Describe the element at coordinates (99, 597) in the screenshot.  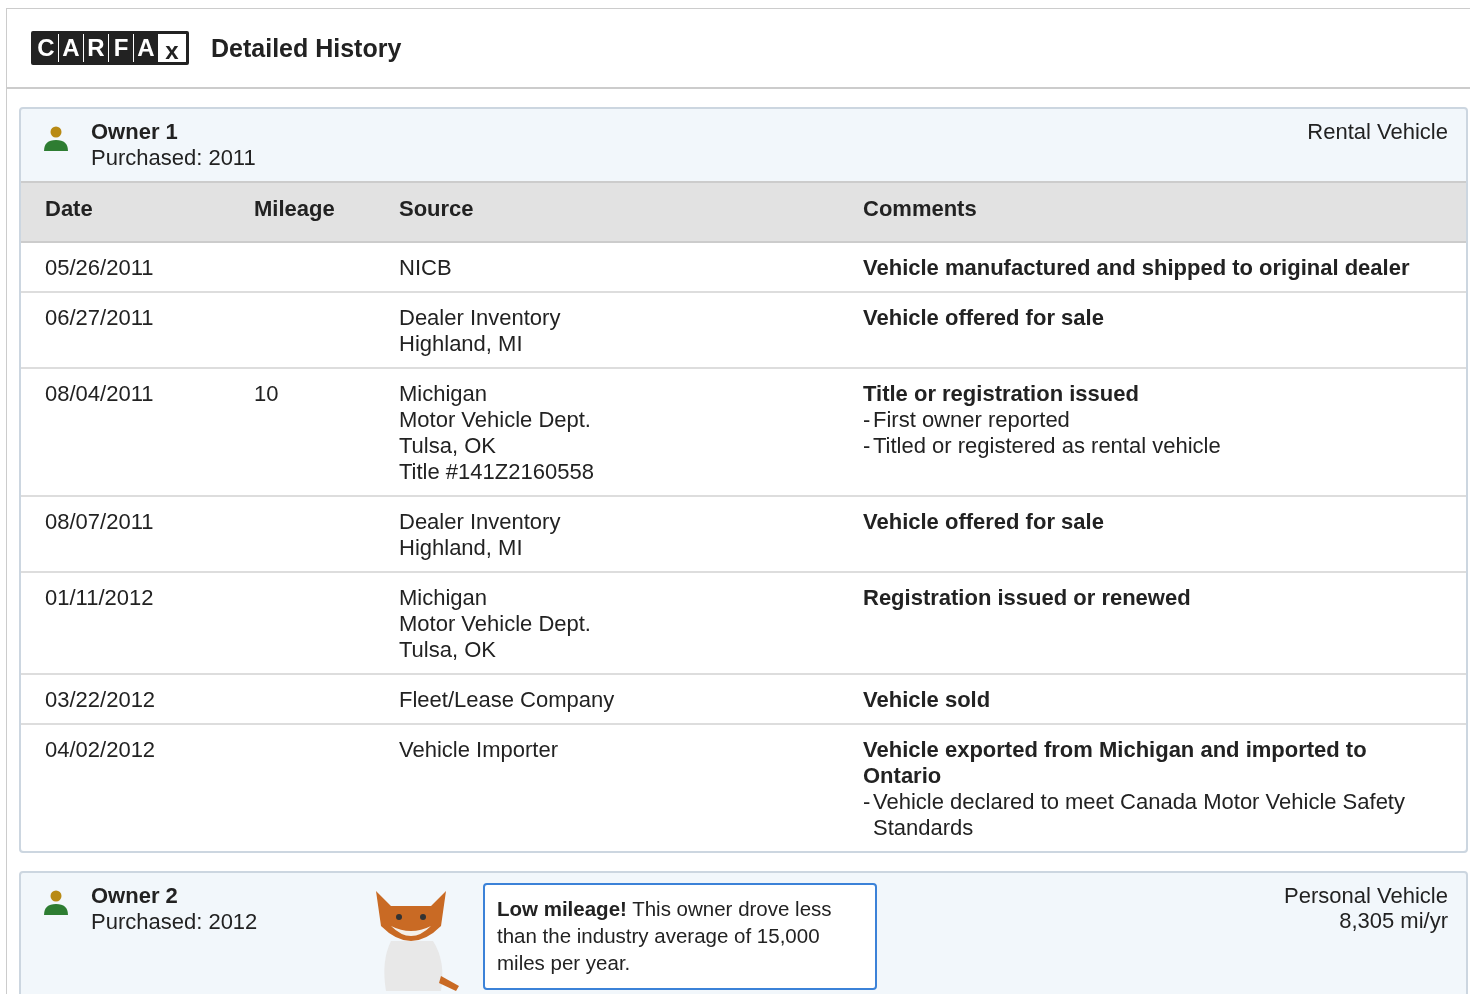
I see `date-cell: 01/11/2012` at that location.